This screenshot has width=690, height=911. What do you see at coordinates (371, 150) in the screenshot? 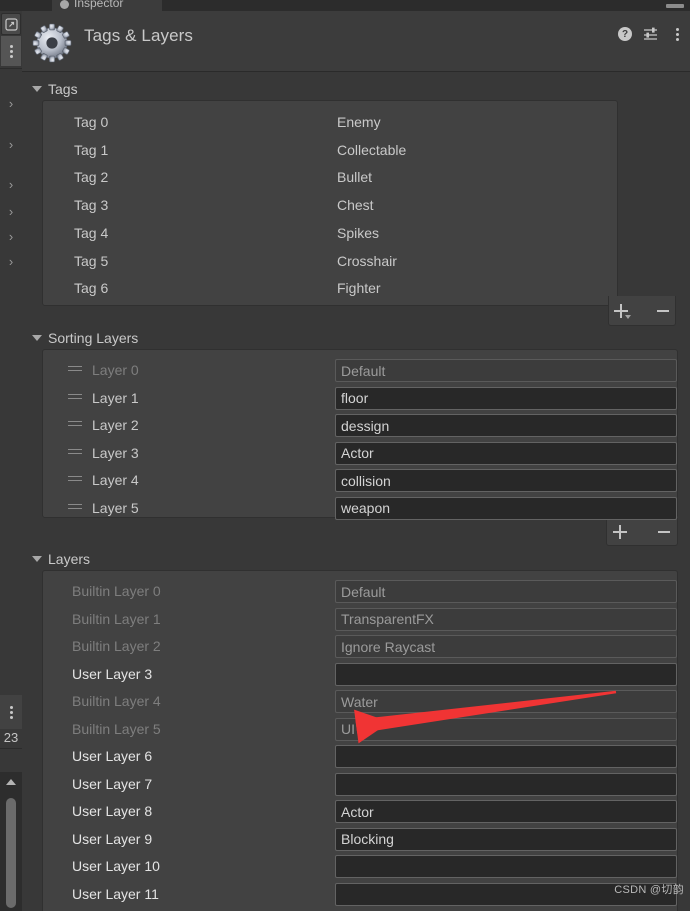
I see `tag-row-value: Collectable` at bounding box center [371, 150].